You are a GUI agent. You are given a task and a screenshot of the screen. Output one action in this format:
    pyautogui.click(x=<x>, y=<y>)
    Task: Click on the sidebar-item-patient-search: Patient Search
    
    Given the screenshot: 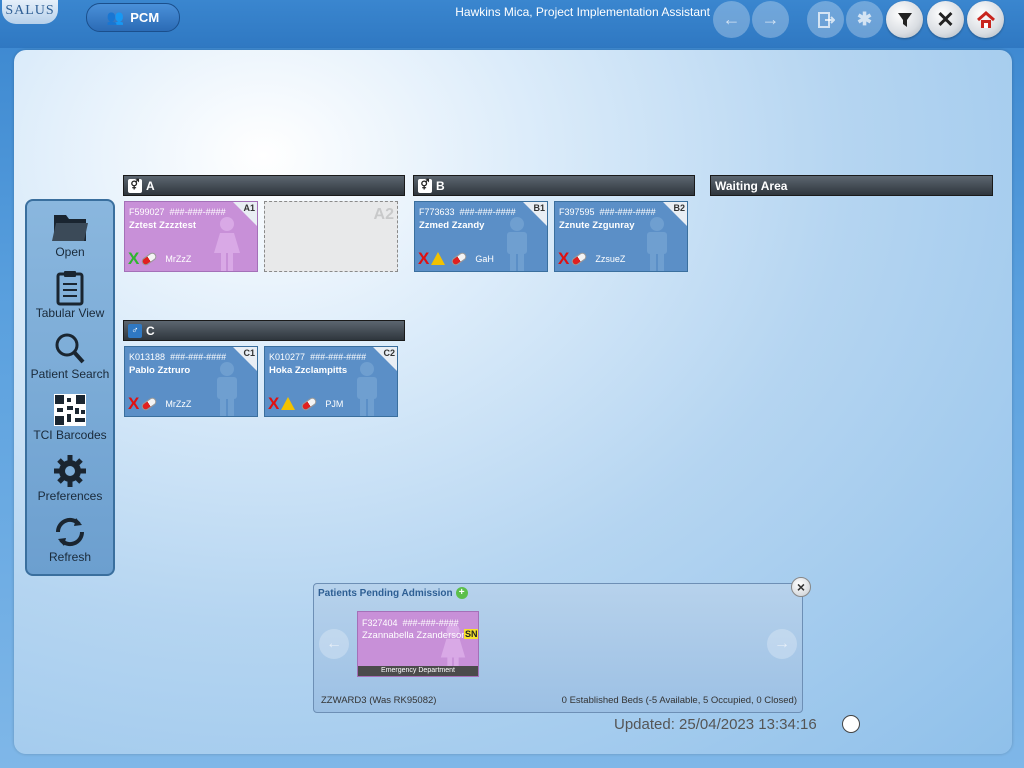 What is the action you would take?
    pyautogui.click(x=70, y=356)
    